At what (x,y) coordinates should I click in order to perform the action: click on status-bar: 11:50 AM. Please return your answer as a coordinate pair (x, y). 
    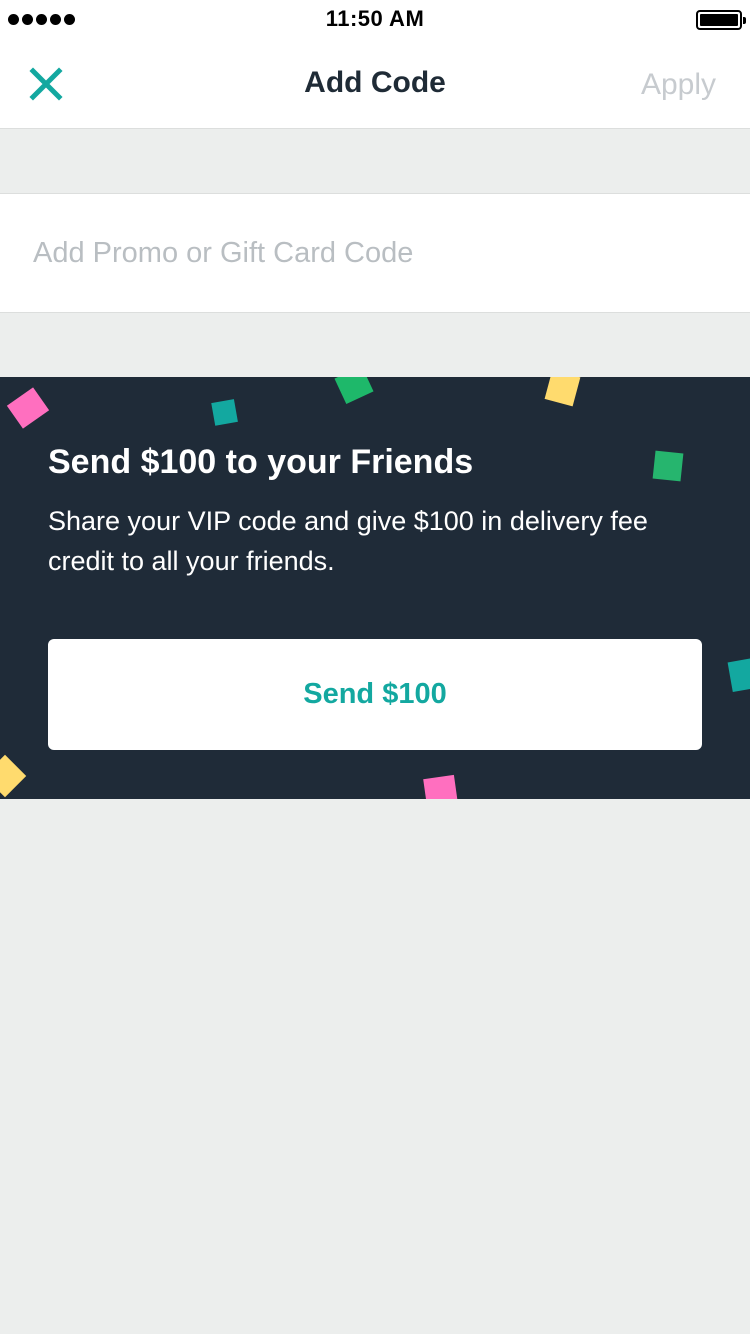
    Looking at the image, I should click on (375, 20).